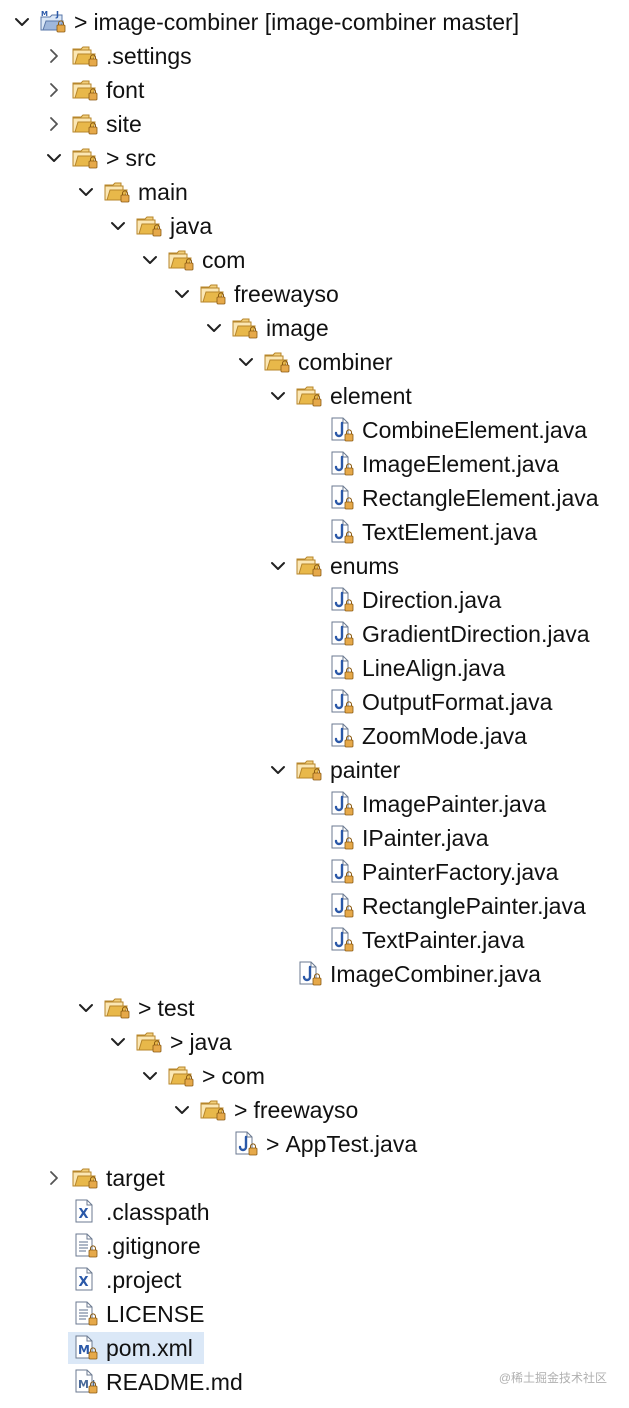 The width and height of the screenshot is (629, 1408). Describe the element at coordinates (314, 192) in the screenshot. I see `tree-item-main: main` at that location.